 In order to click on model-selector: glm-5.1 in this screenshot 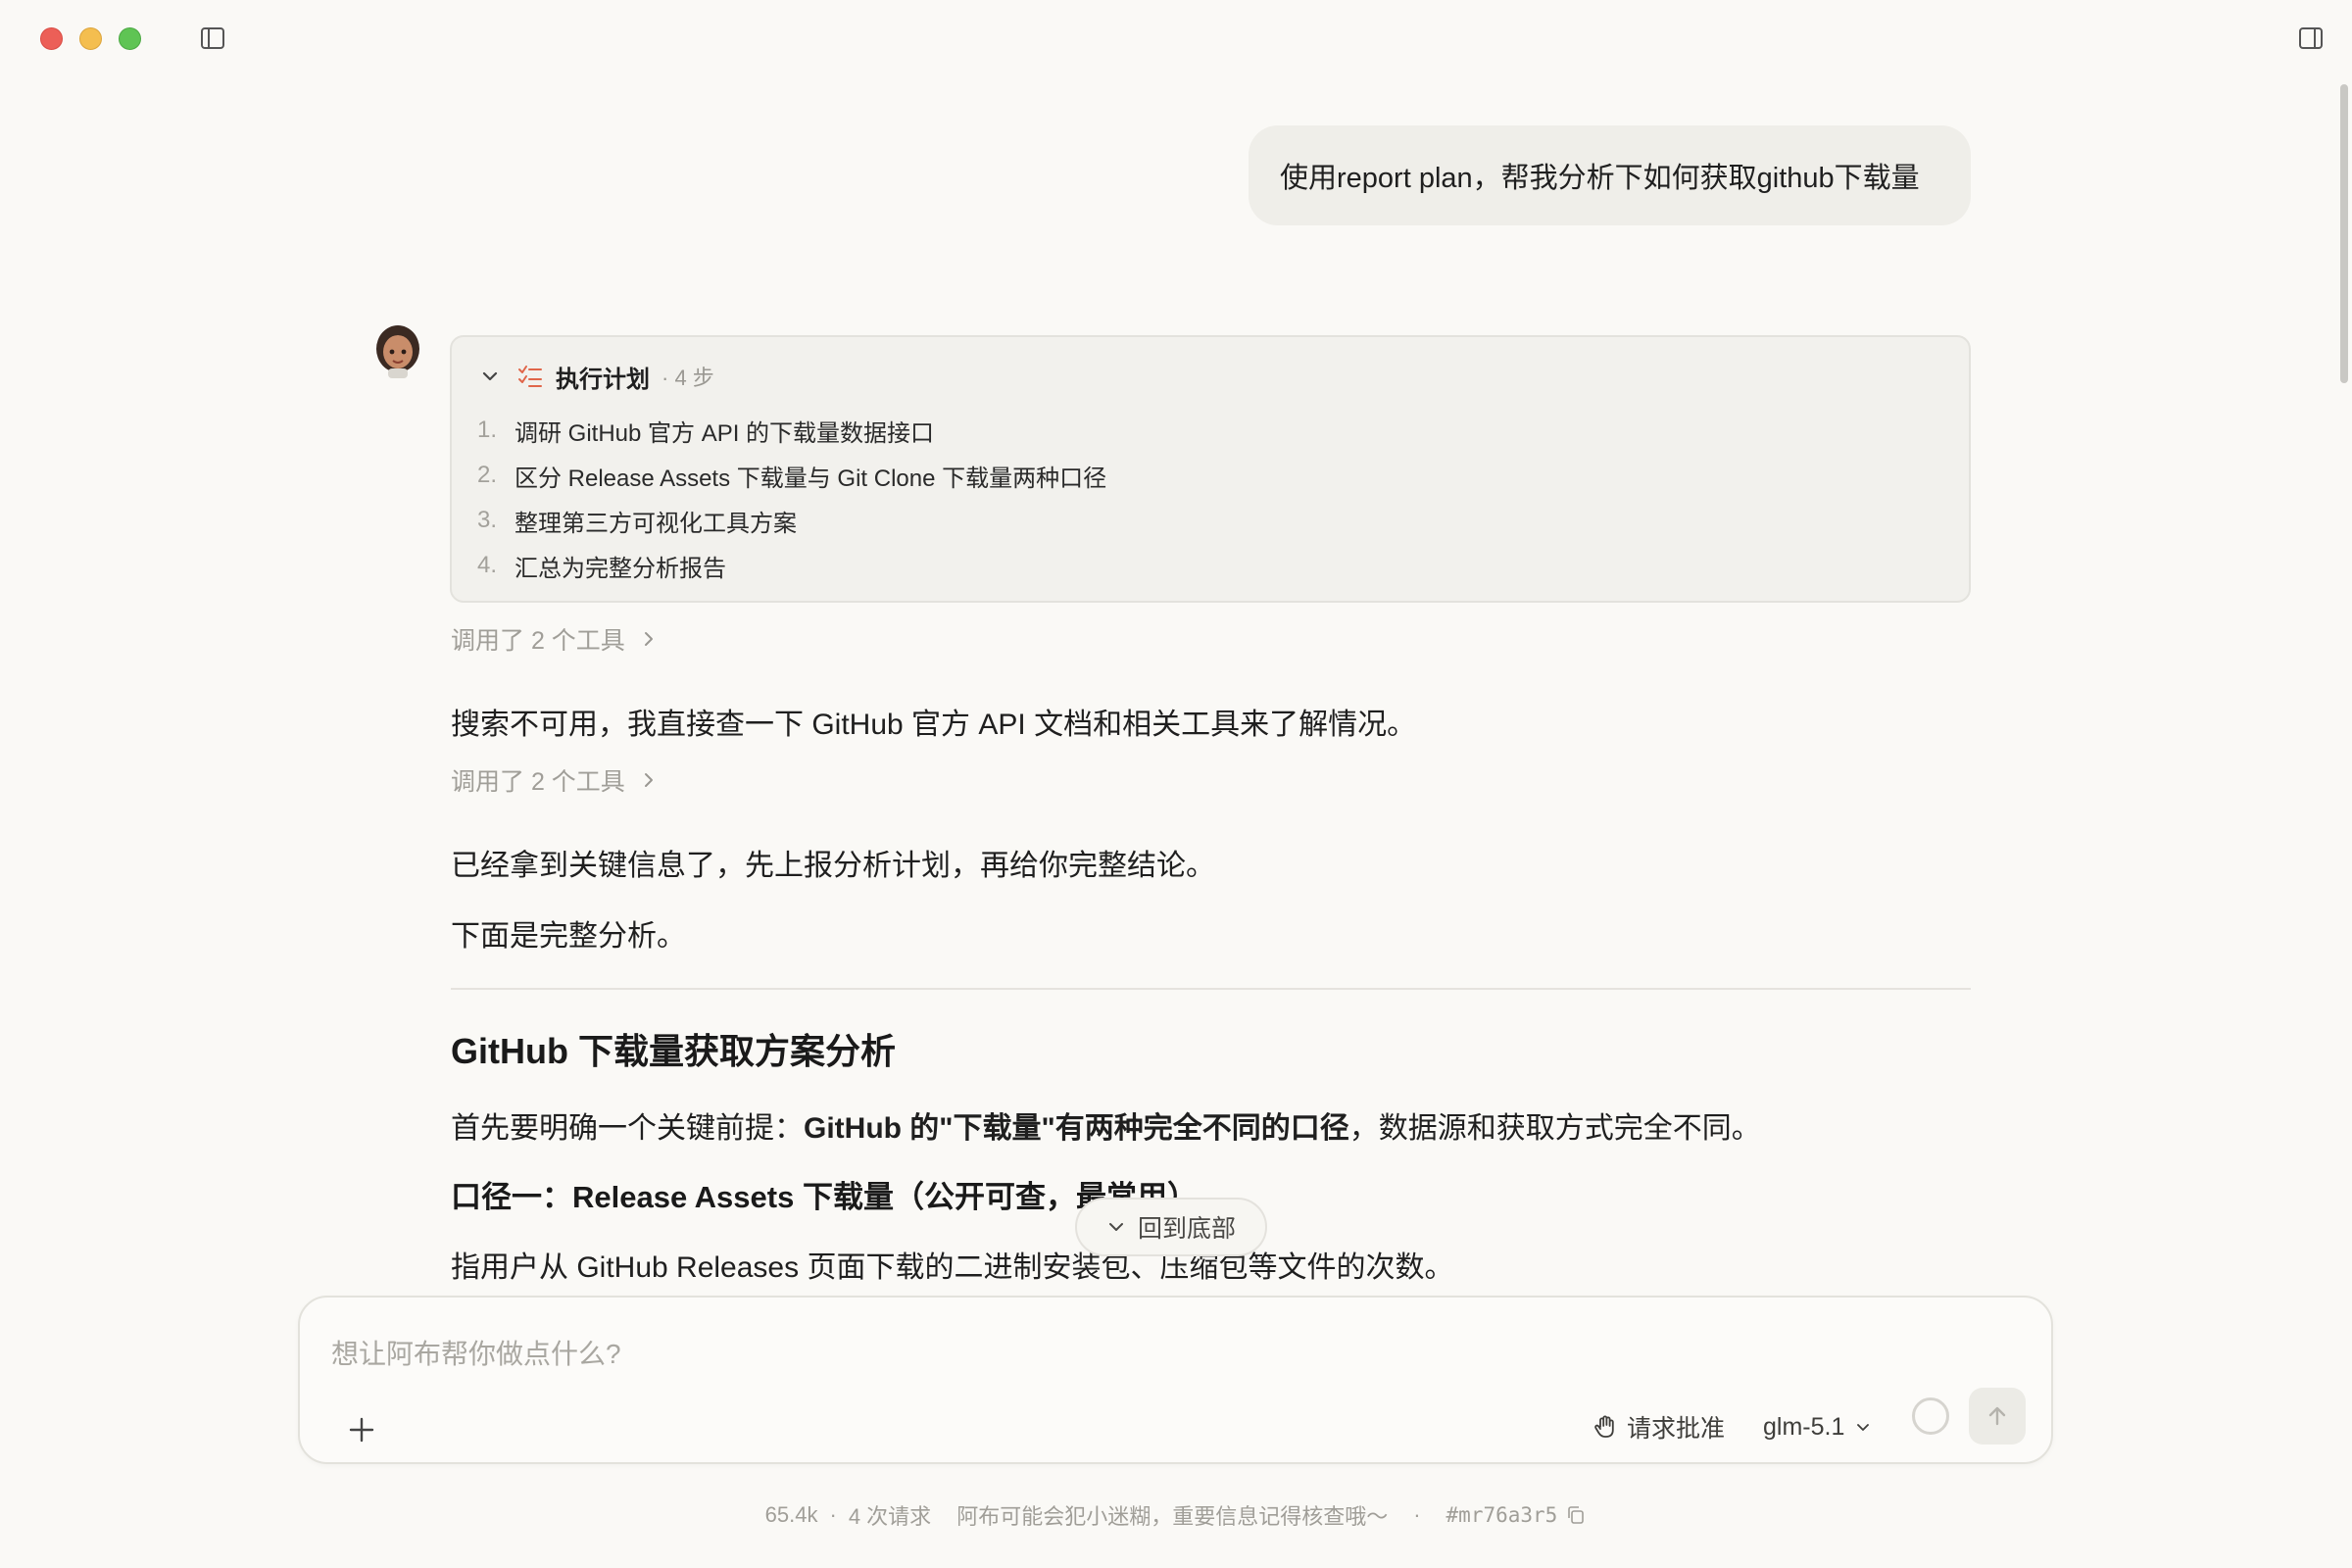, I will do `click(1817, 1426)`.